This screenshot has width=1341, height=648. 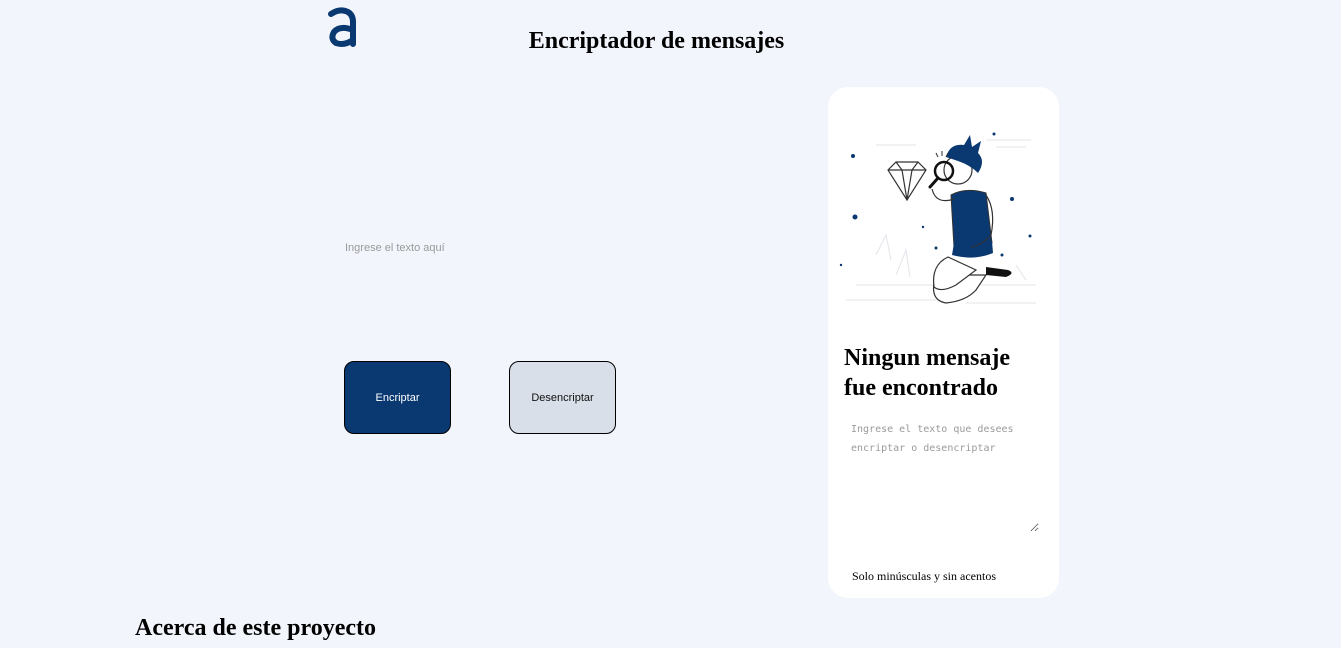 I want to click on message-input, so click(x=565, y=287).